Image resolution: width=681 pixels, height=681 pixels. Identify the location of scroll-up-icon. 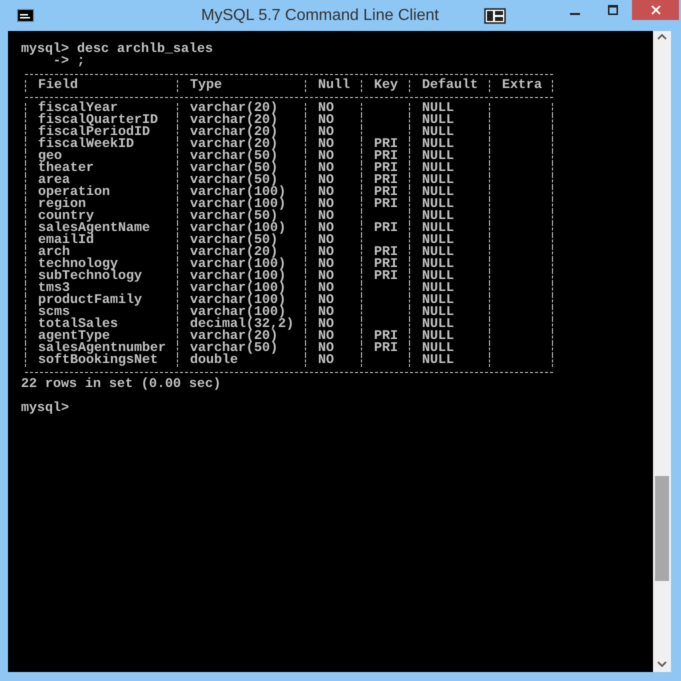
(662, 37).